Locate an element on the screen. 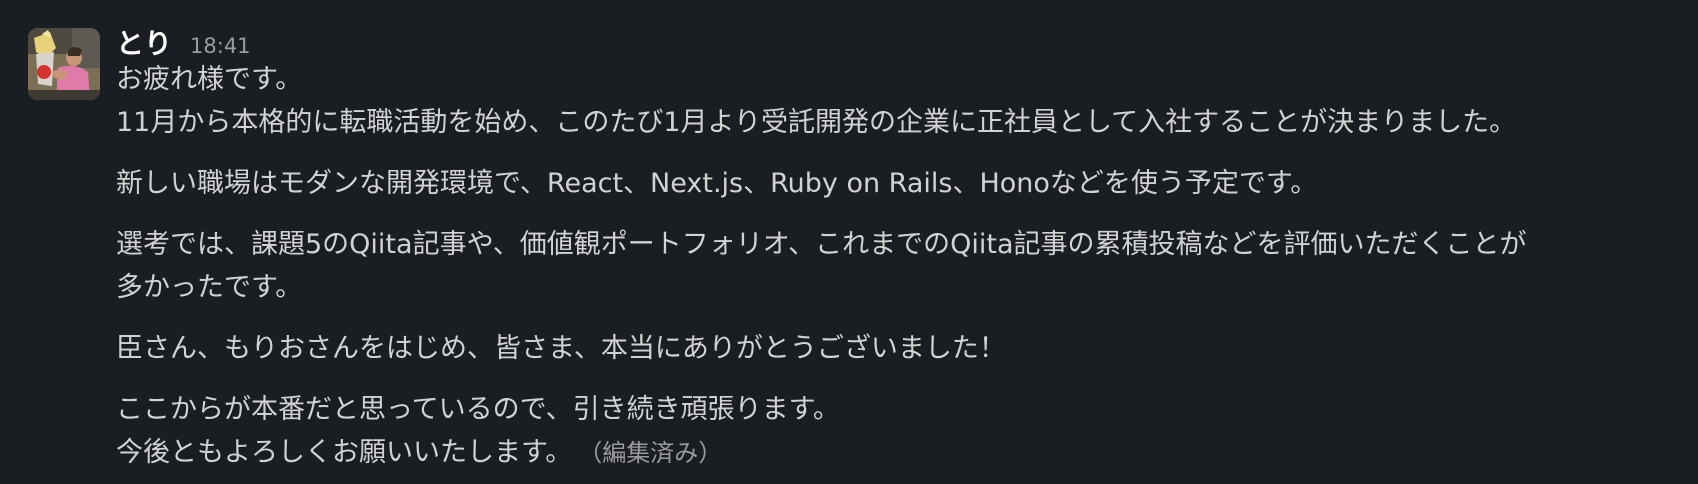 This screenshot has height=484, width=1698. message-paragraph: 臣さん、もりおさんをはじめ、皆さま、本当にありがとうございました！ is located at coordinates (897, 348).